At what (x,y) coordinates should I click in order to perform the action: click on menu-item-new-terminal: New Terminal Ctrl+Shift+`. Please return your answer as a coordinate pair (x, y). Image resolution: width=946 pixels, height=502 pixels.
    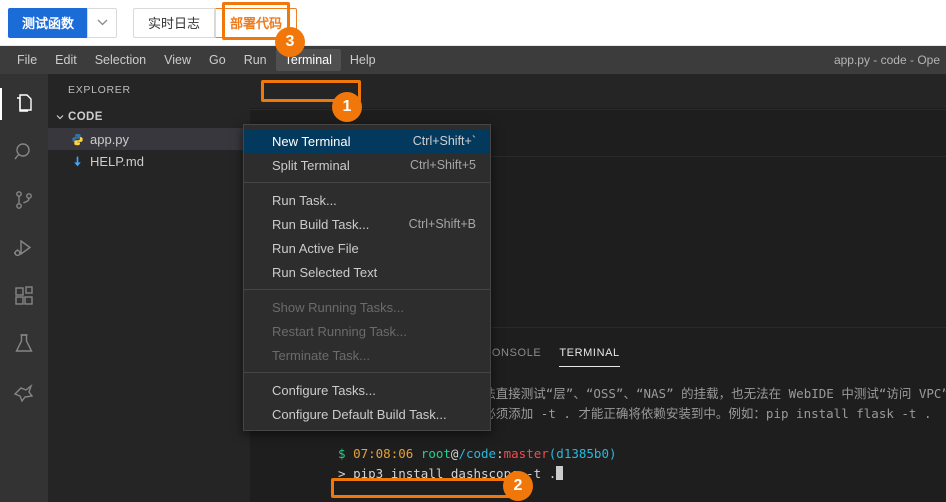
    Looking at the image, I should click on (367, 141).